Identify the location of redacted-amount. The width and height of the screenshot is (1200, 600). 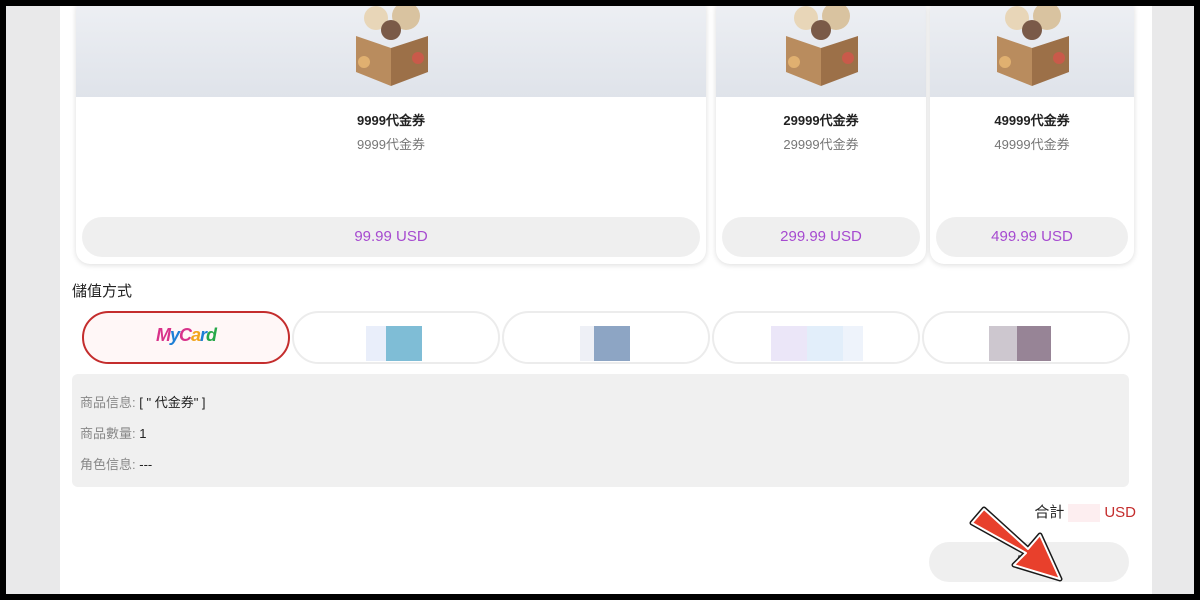
(1084, 513).